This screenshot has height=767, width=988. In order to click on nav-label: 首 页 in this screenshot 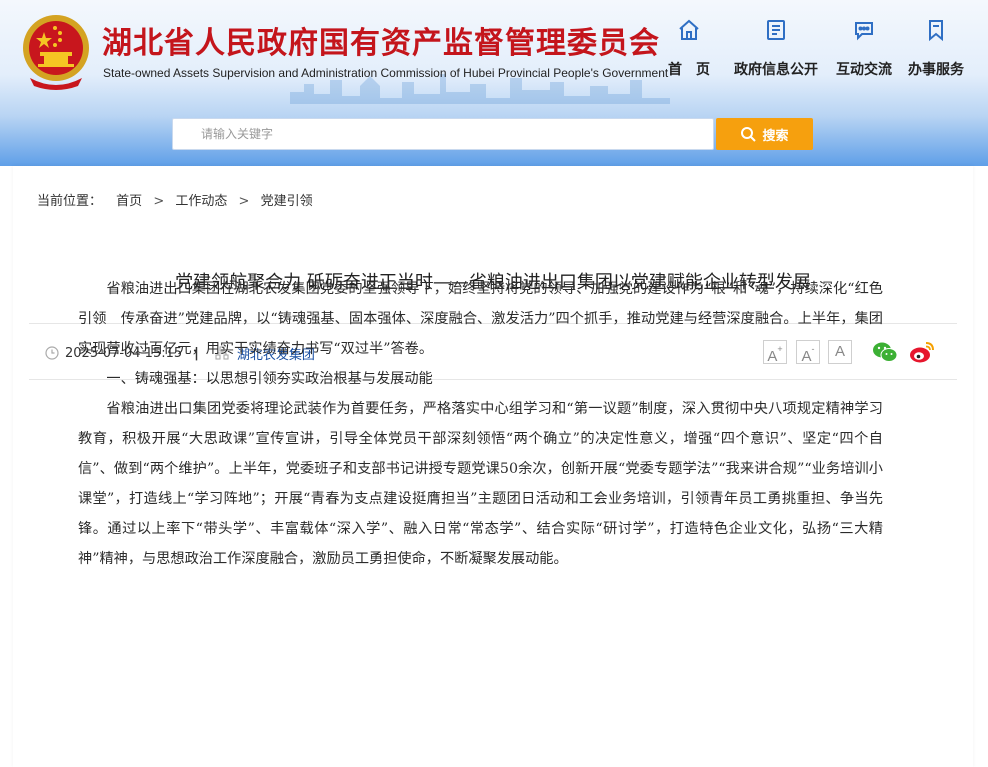, I will do `click(689, 69)`.